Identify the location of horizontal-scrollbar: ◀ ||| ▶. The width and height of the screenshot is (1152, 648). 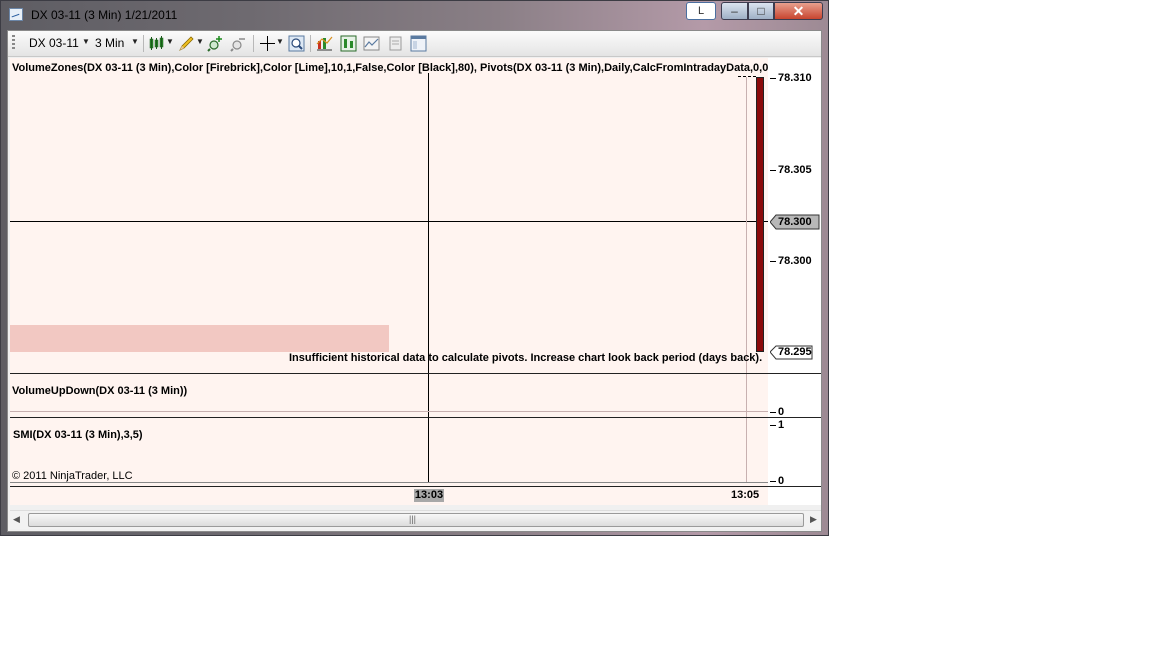
(415, 519).